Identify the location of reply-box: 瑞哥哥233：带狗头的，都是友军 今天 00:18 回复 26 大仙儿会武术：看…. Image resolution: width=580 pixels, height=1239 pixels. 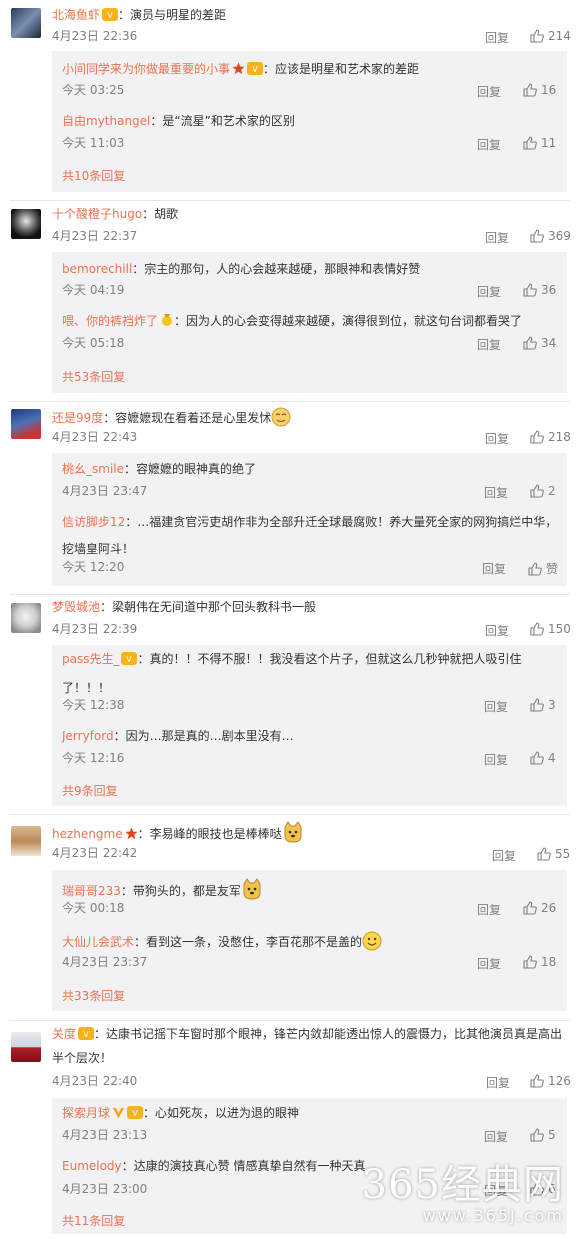
(309, 940).